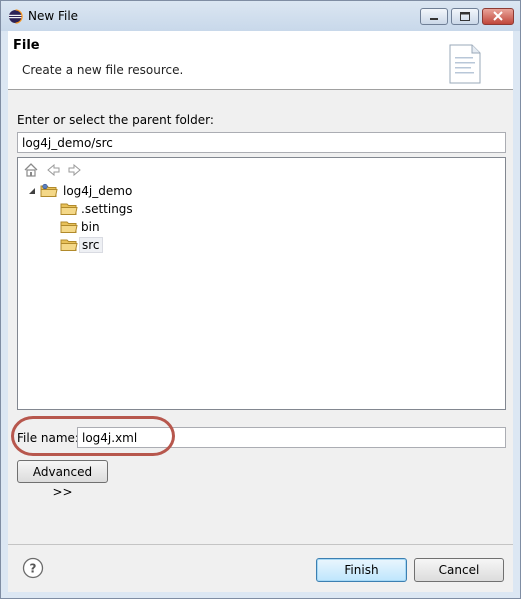 Image resolution: width=521 pixels, height=599 pixels. What do you see at coordinates (260, 544) in the screenshot?
I see `button-bar-divider` at bounding box center [260, 544].